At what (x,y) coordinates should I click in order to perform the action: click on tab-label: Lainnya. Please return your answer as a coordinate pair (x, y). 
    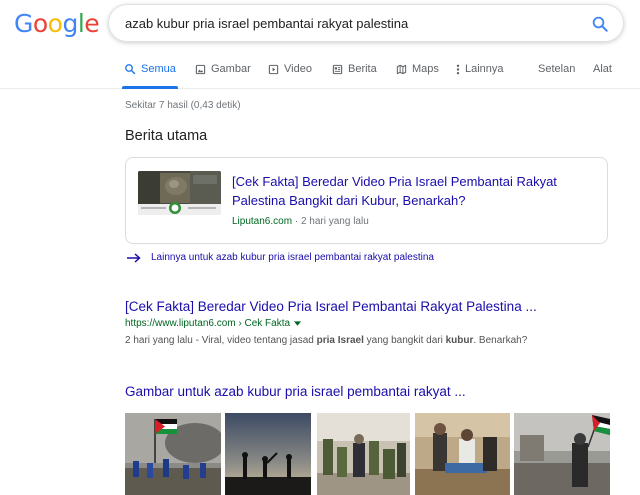
    Looking at the image, I should click on (484, 69).